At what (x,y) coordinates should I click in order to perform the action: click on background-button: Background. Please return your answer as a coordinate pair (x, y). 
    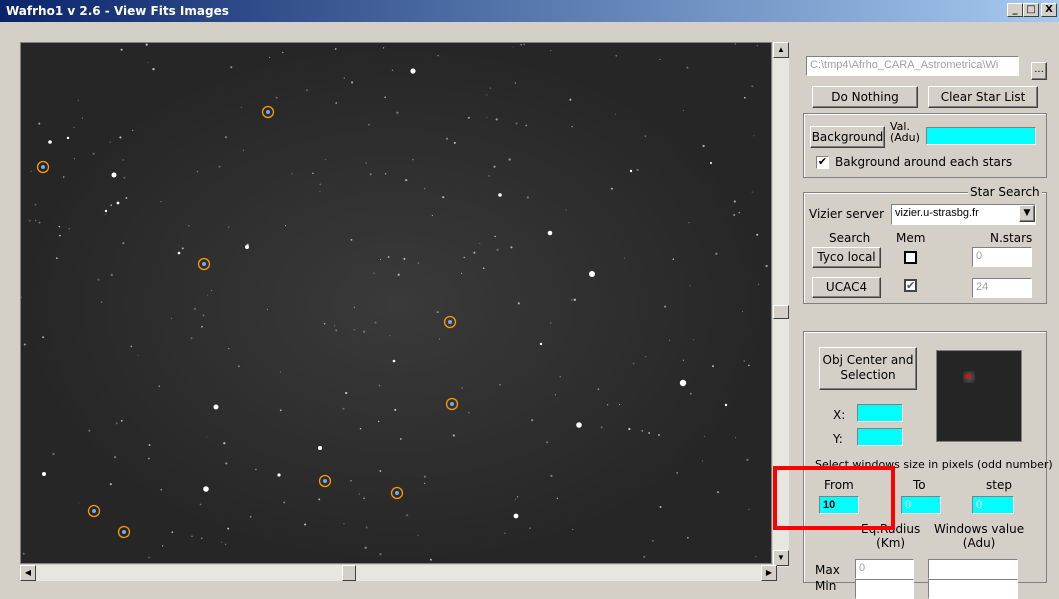
    Looking at the image, I should click on (847, 137).